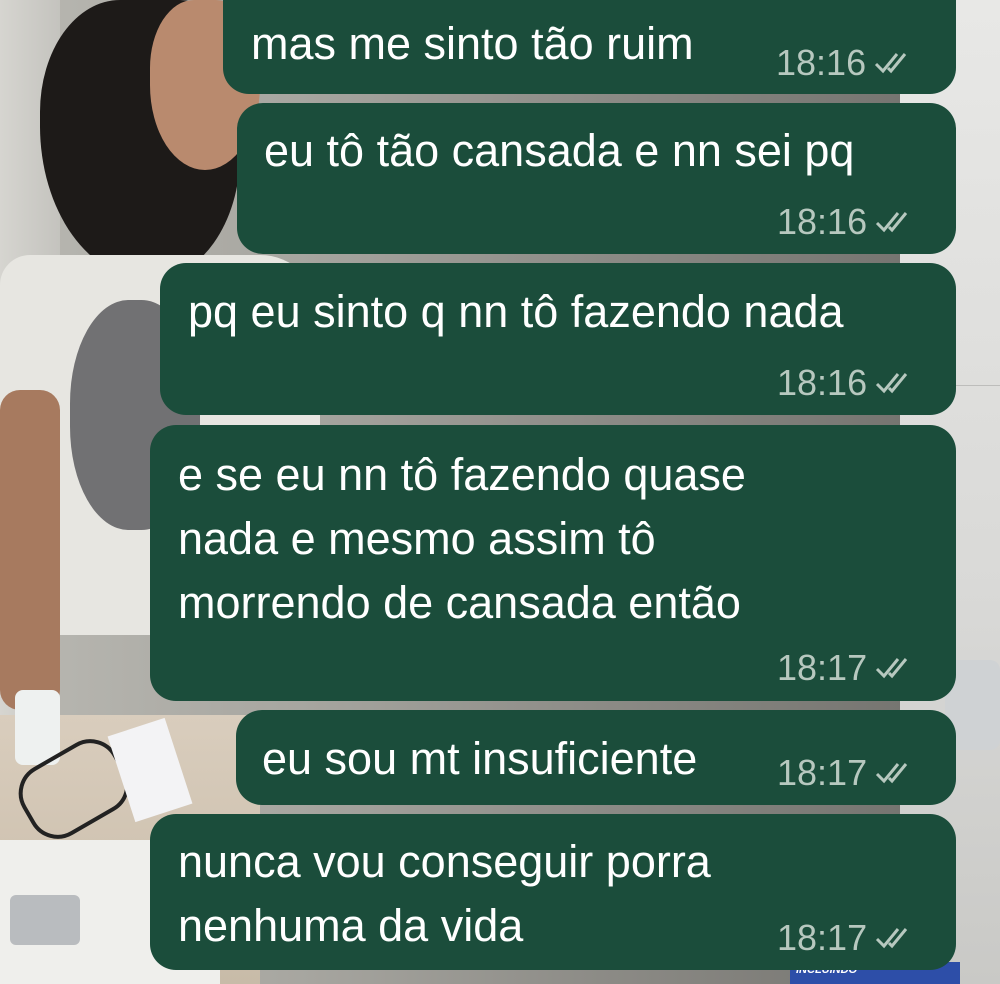 This screenshot has height=984, width=1000. I want to click on arm, so click(30, 550).